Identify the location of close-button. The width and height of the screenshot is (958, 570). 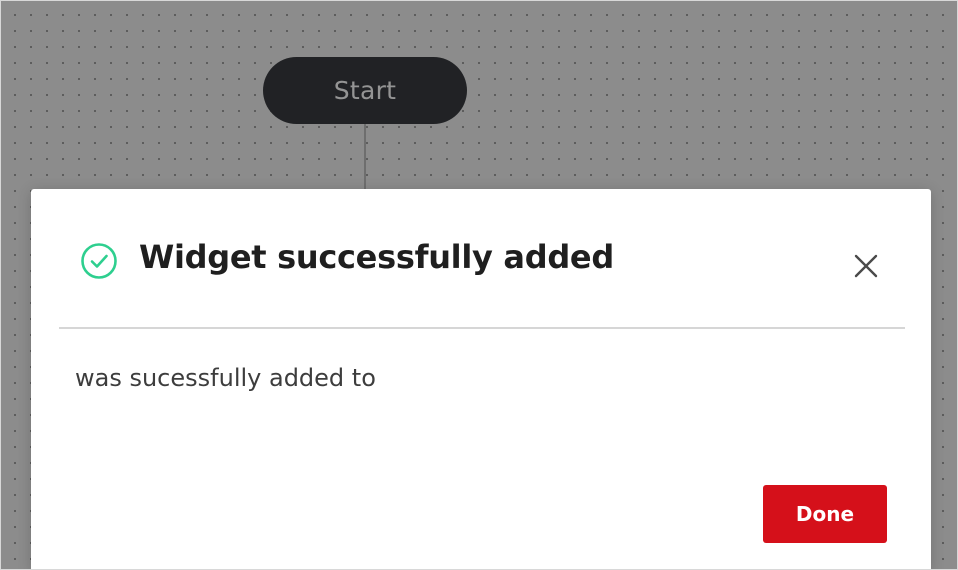
(866, 268).